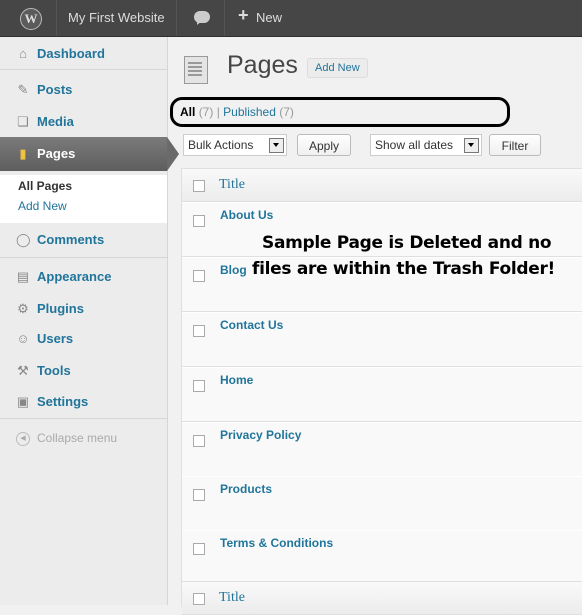 The height and width of the screenshot is (615, 582). Describe the element at coordinates (232, 598) in the screenshot. I see `column-title-footer: Title` at that location.